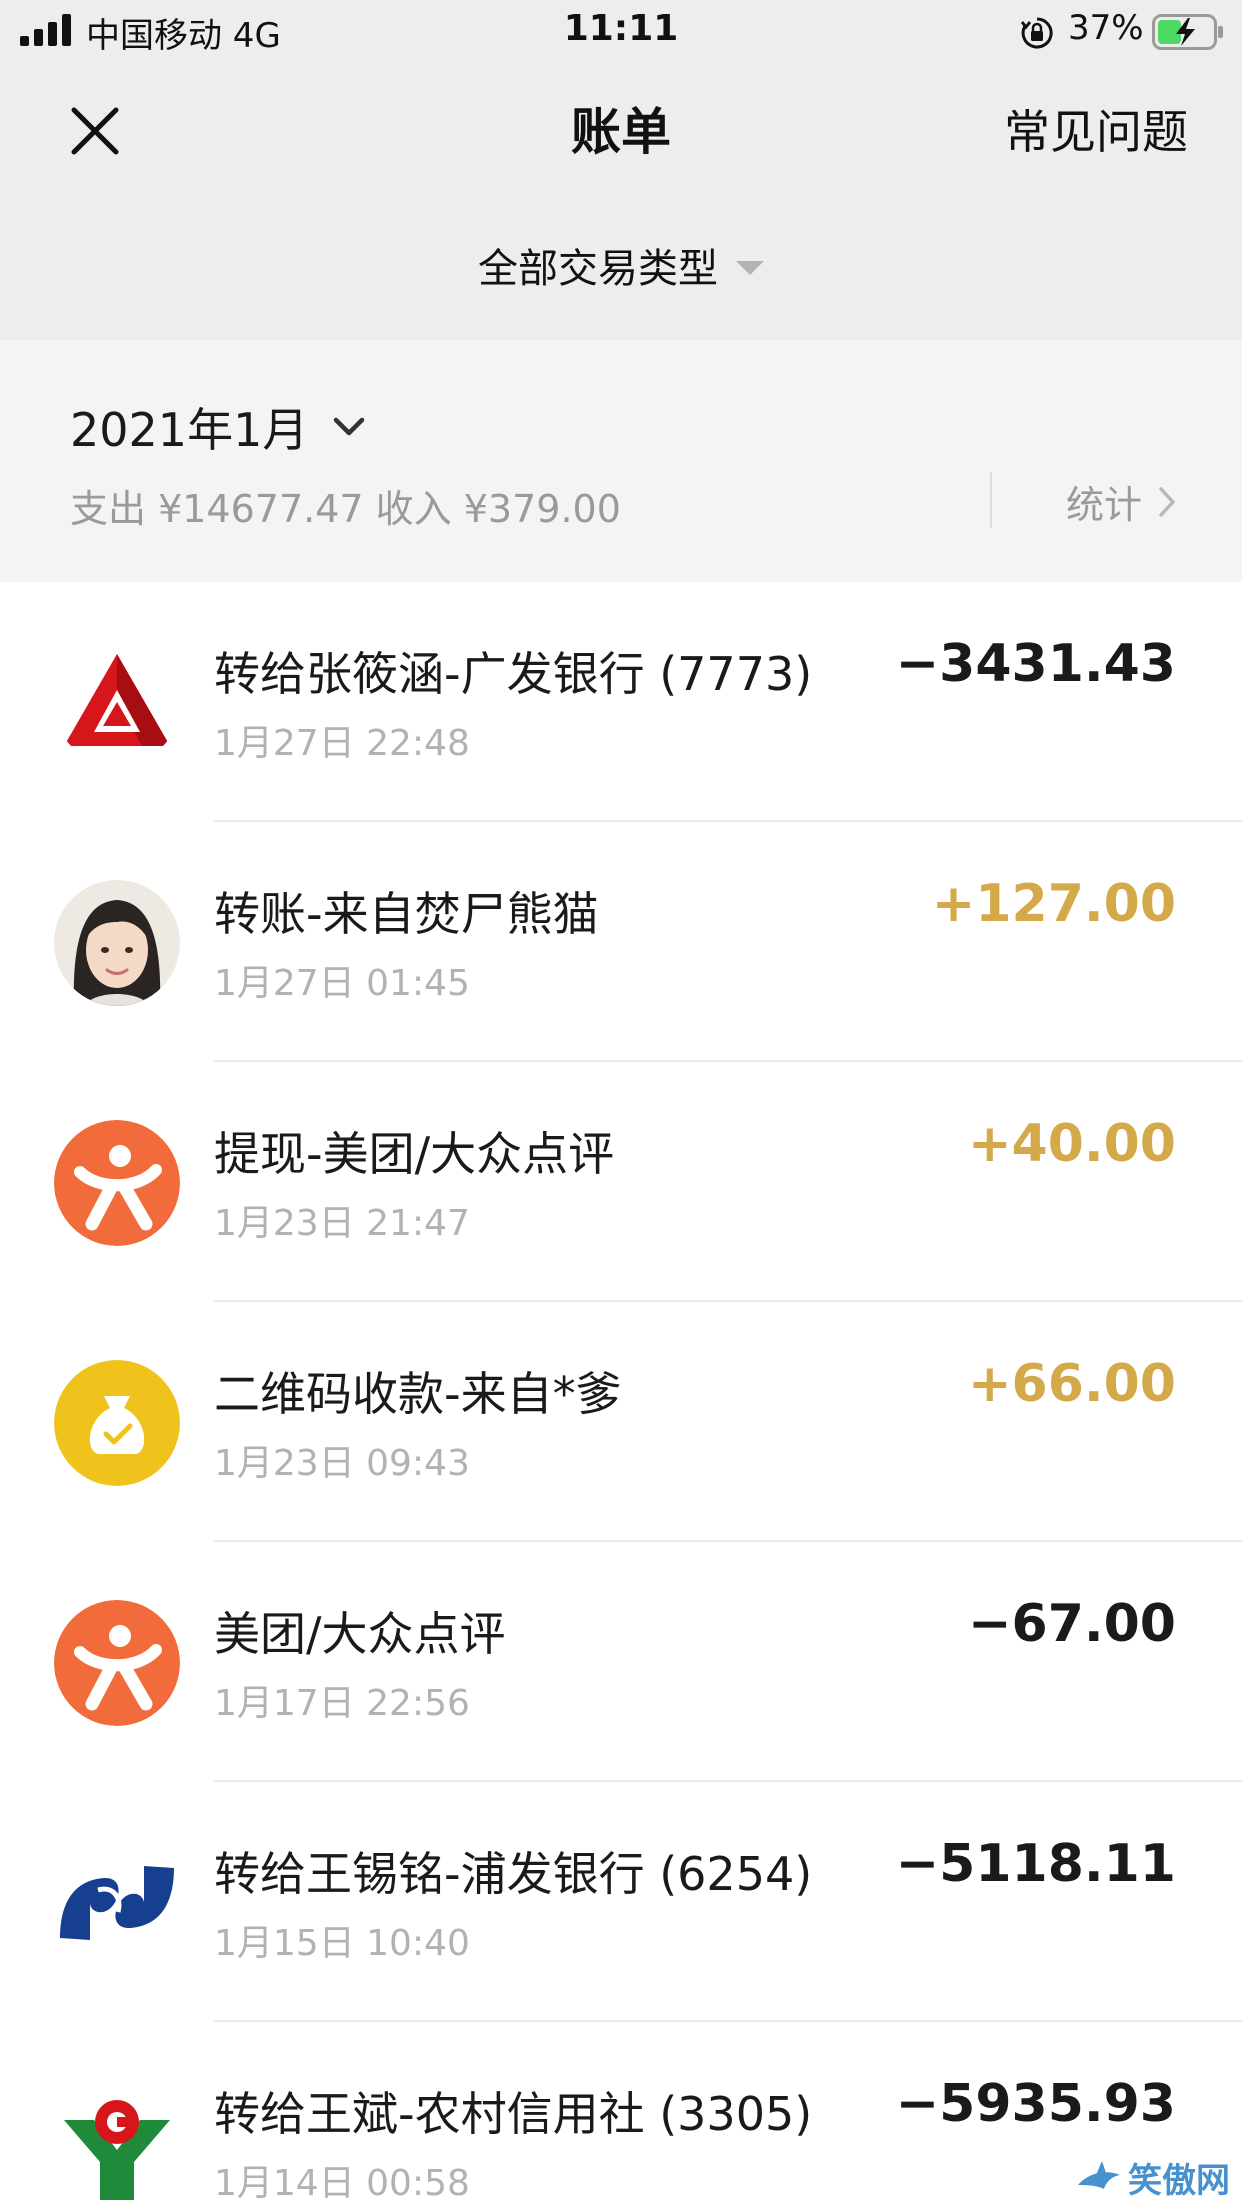  Describe the element at coordinates (1104, 505) in the screenshot. I see `statistics-label: 统计` at that location.